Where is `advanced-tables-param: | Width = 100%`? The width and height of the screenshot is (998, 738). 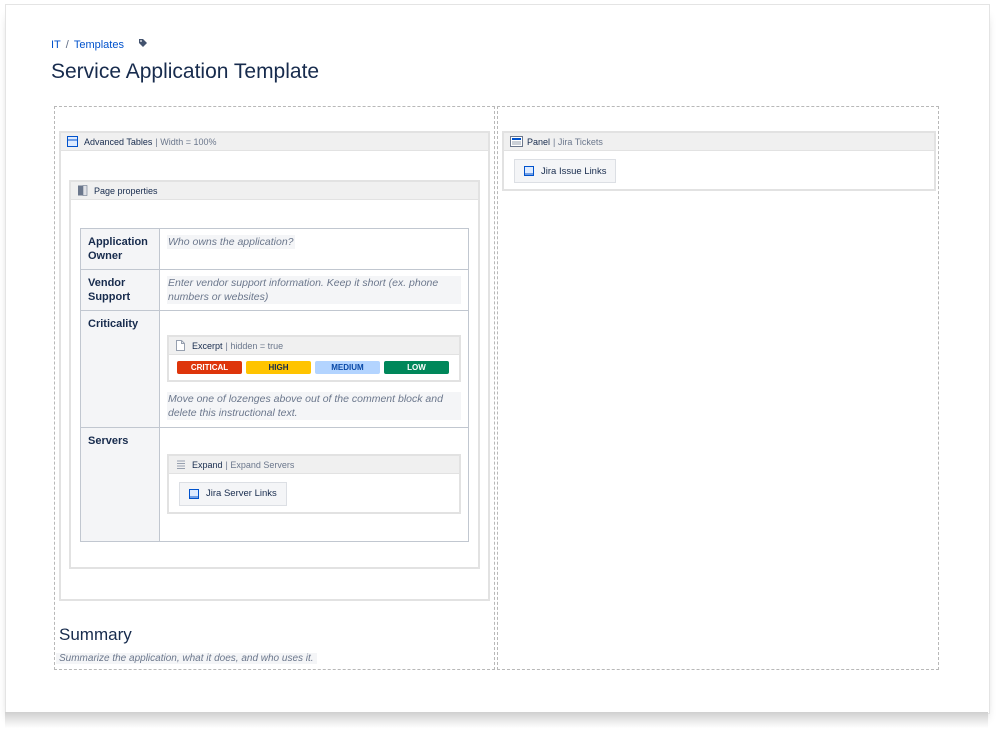 advanced-tables-param: | Width = 100% is located at coordinates (186, 141).